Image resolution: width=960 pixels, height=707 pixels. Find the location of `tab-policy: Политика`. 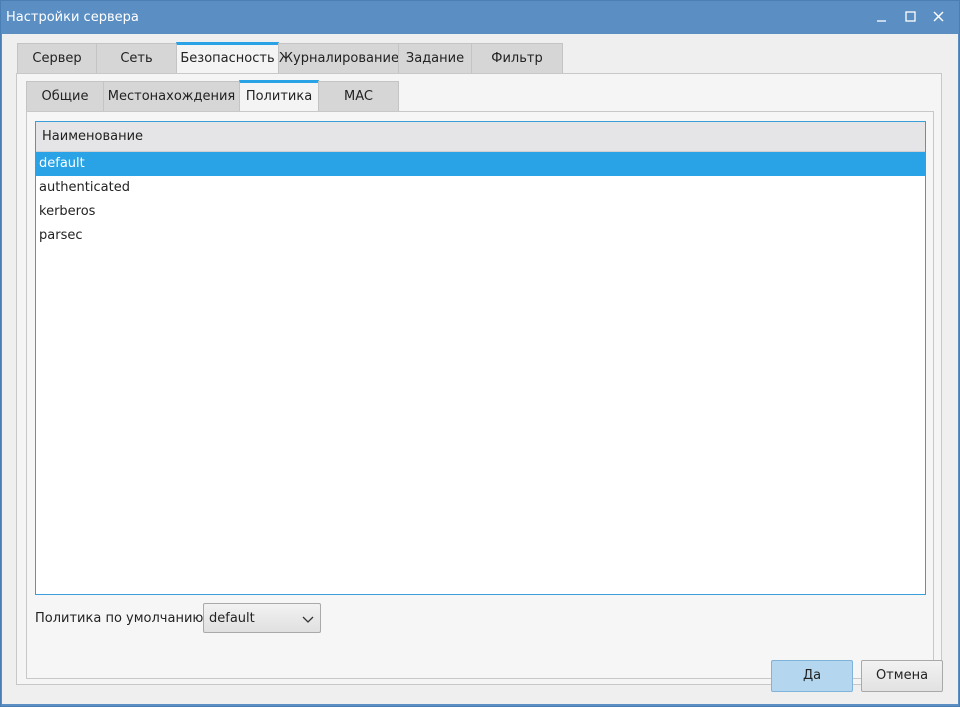

tab-policy: Политика is located at coordinates (279, 96).